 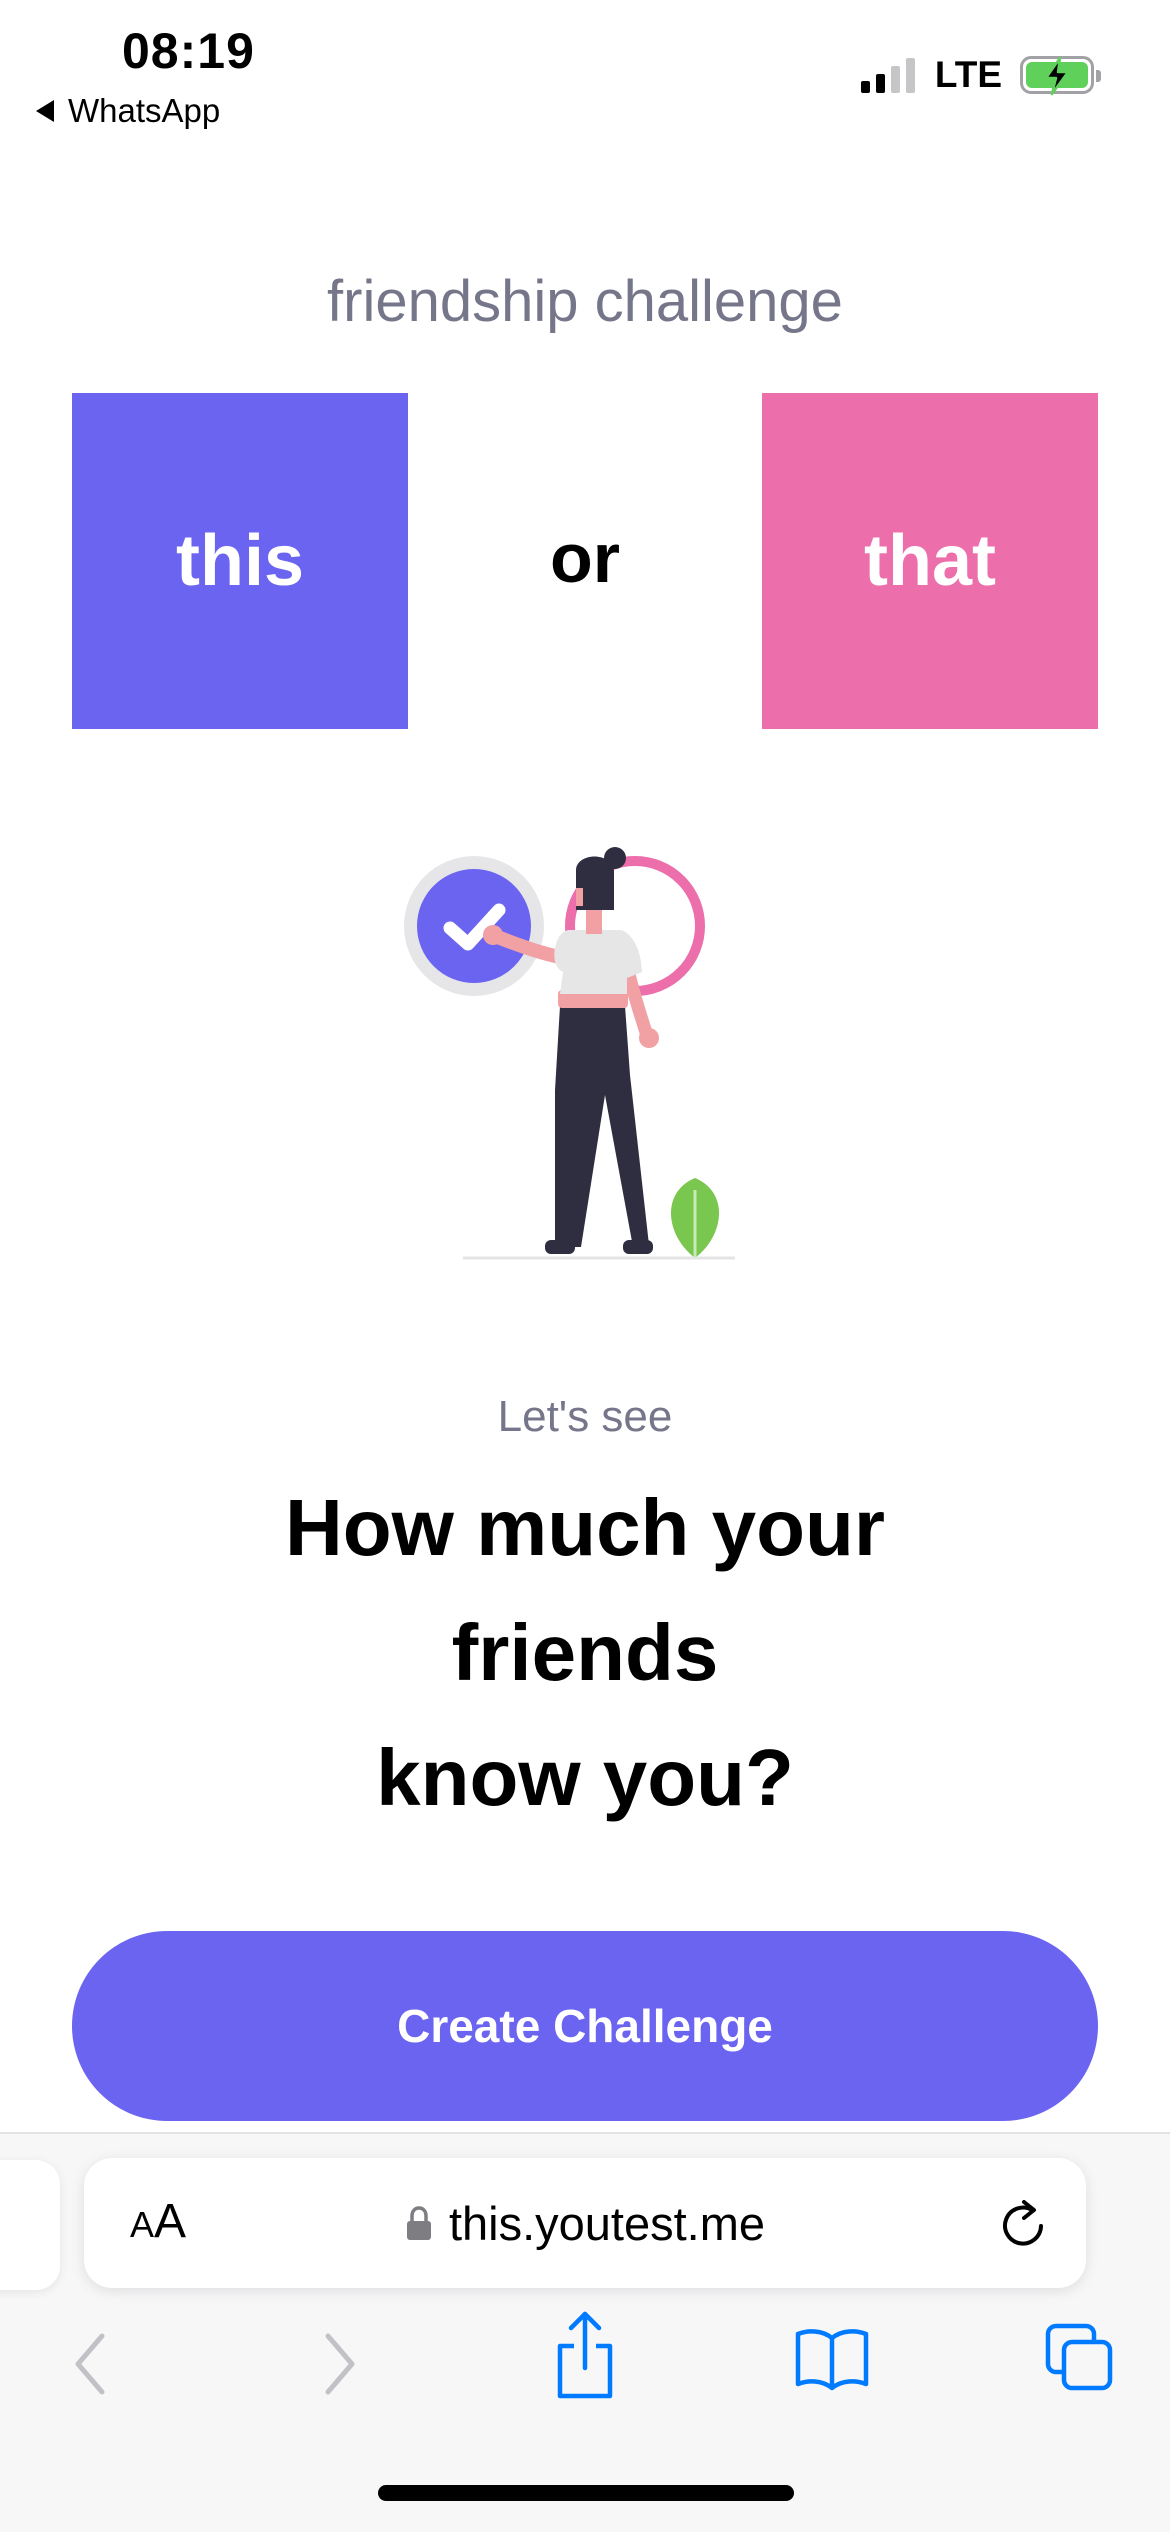 I want to click on cellular-signal-icon, so click(x=887, y=75).